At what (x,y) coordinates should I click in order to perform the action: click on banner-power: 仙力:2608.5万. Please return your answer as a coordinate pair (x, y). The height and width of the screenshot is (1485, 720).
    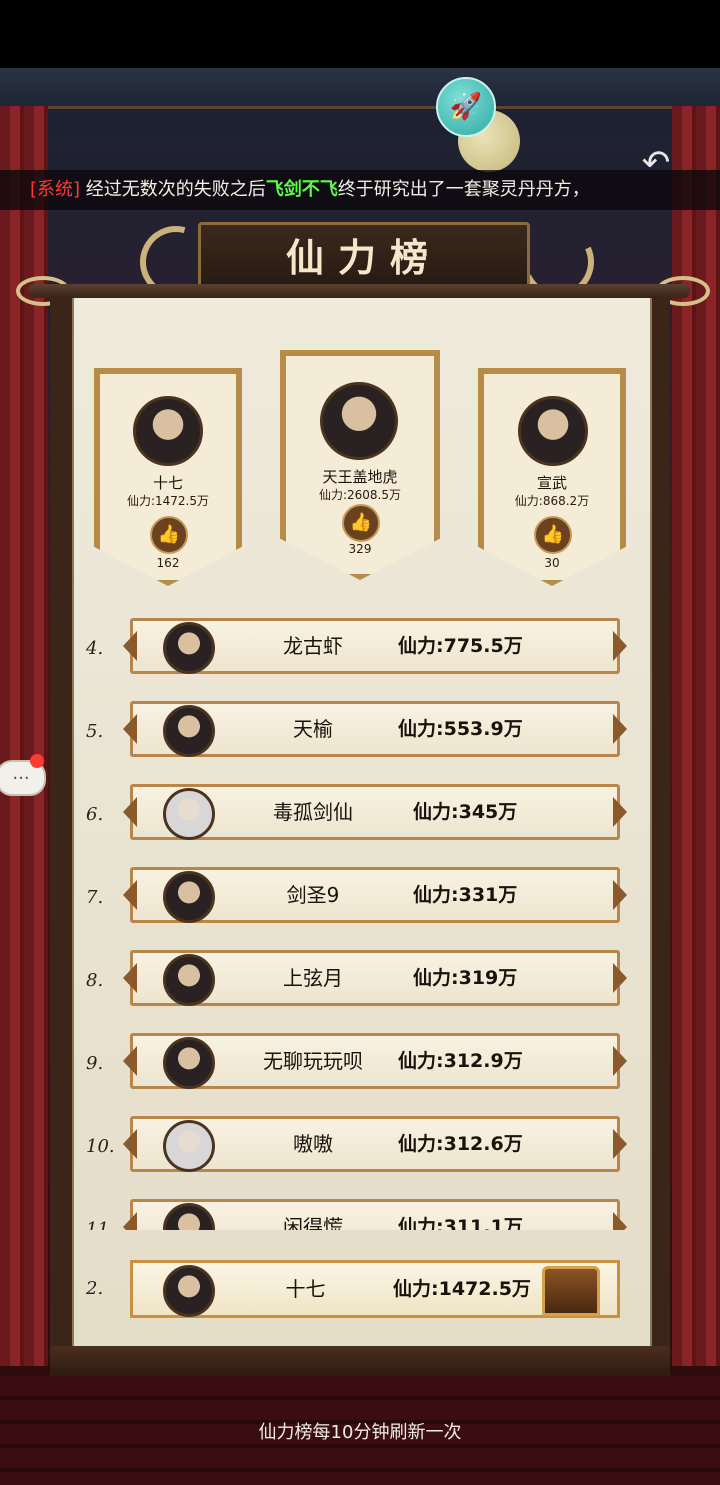
    Looking at the image, I should click on (360, 495).